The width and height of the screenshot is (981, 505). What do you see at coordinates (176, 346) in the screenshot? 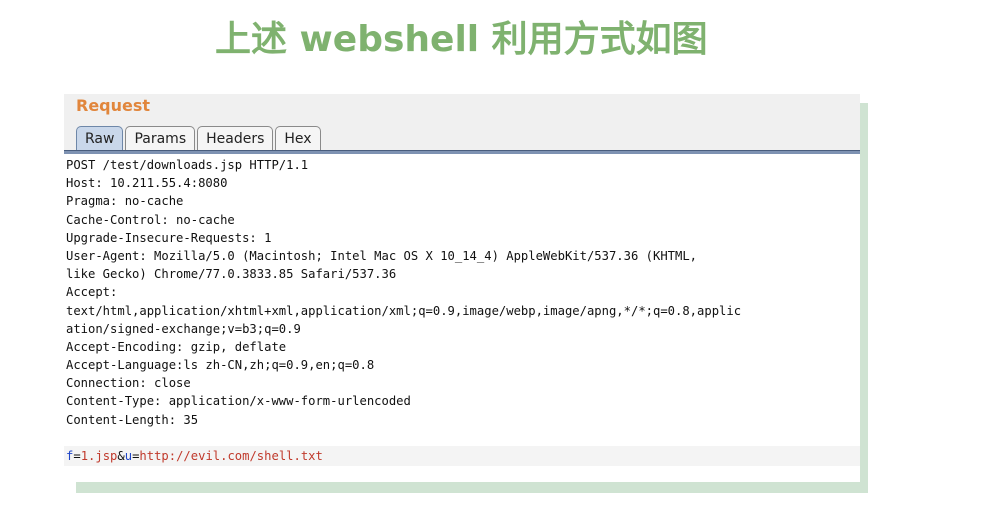
I see `header-accept-encoding: Accept-Encoding: gzip, deflate` at bounding box center [176, 346].